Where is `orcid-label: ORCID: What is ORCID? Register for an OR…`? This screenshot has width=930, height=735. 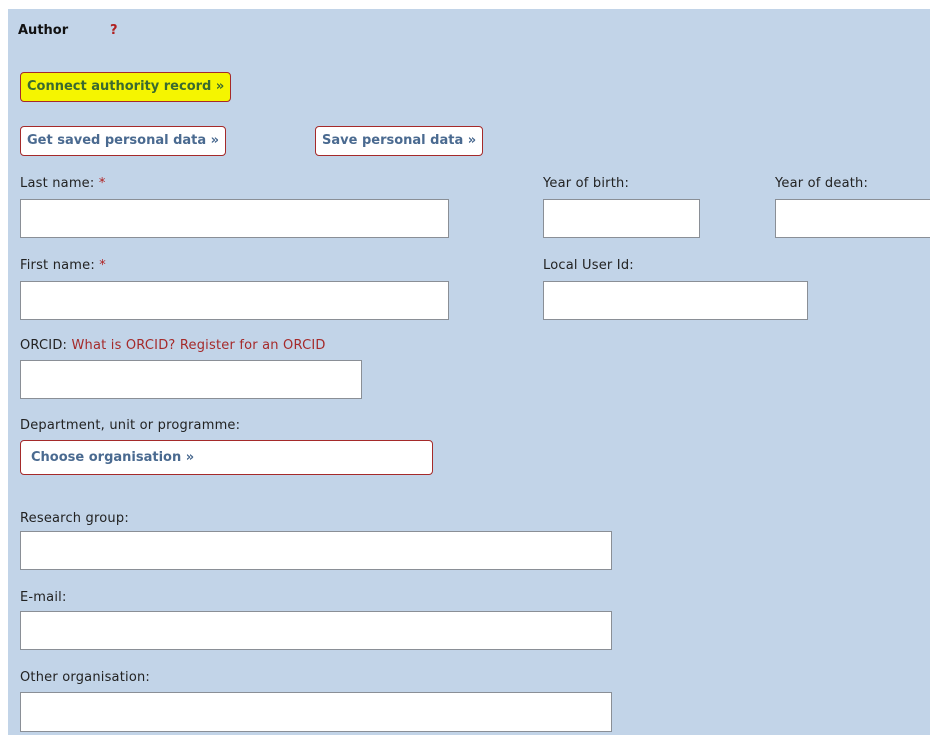
orcid-label: ORCID: What is ORCID? Register for an OR… is located at coordinates (173, 345).